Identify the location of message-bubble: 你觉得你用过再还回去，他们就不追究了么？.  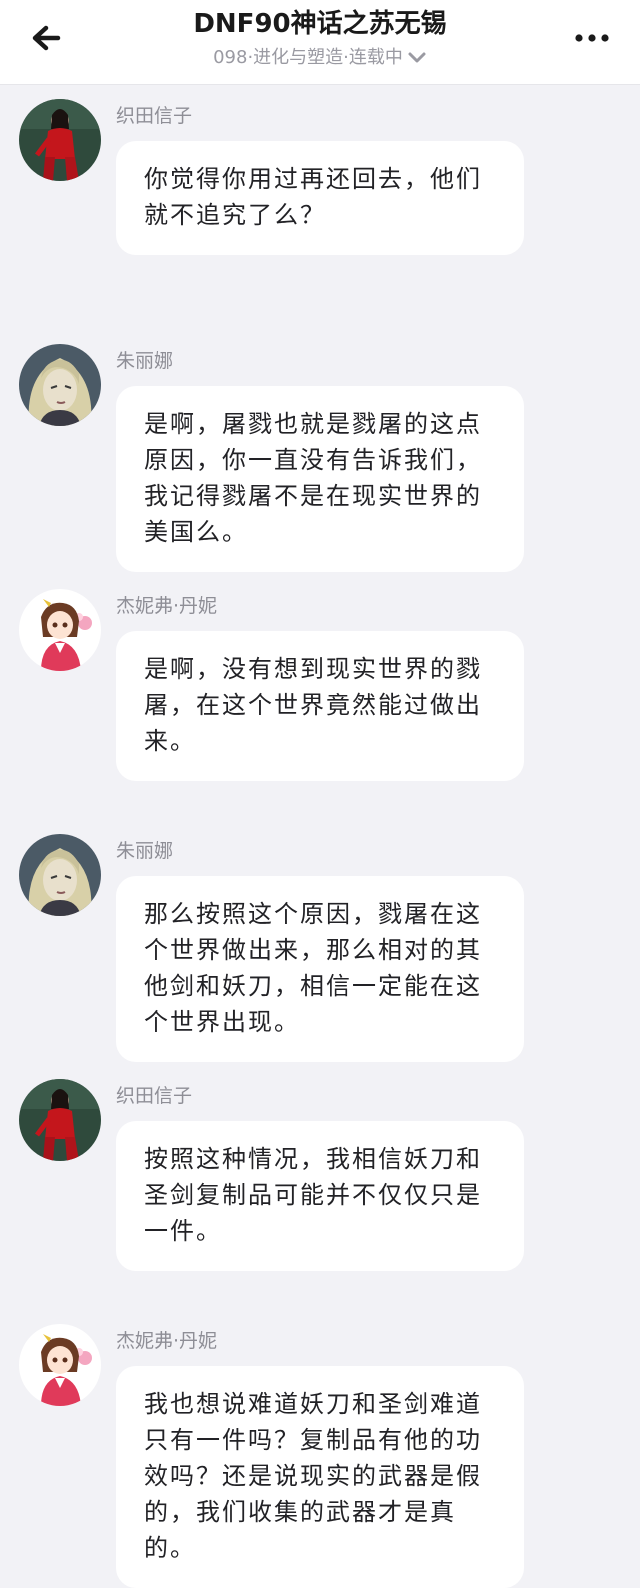
(320, 198).